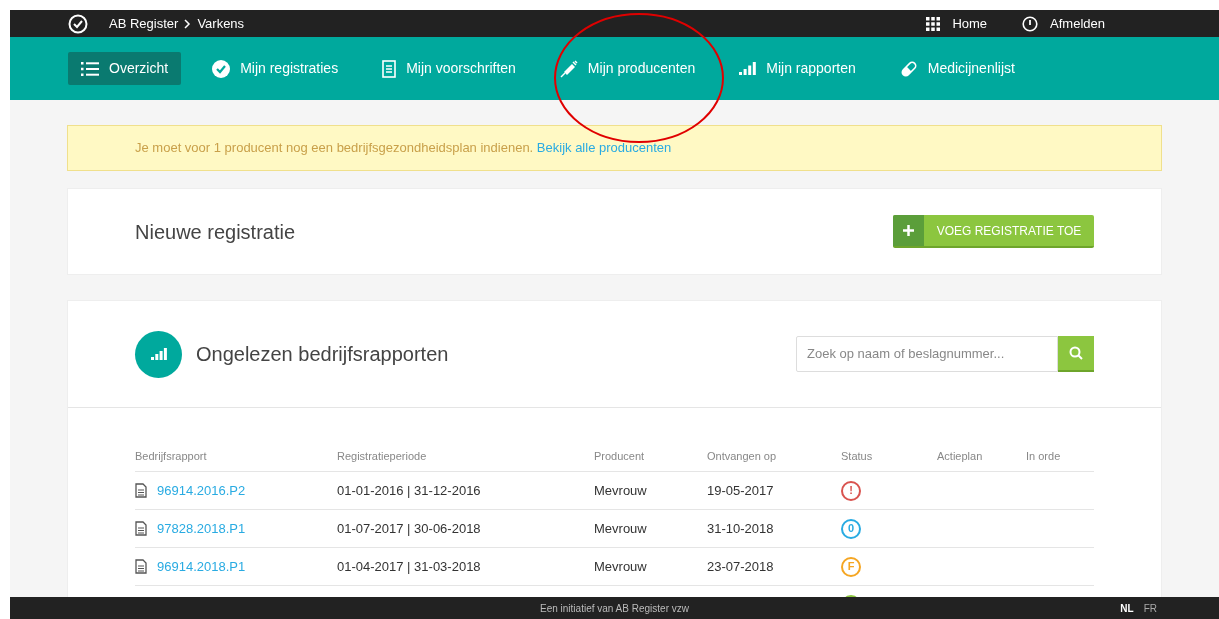  I want to click on bar-chart-icon, so click(158, 354).